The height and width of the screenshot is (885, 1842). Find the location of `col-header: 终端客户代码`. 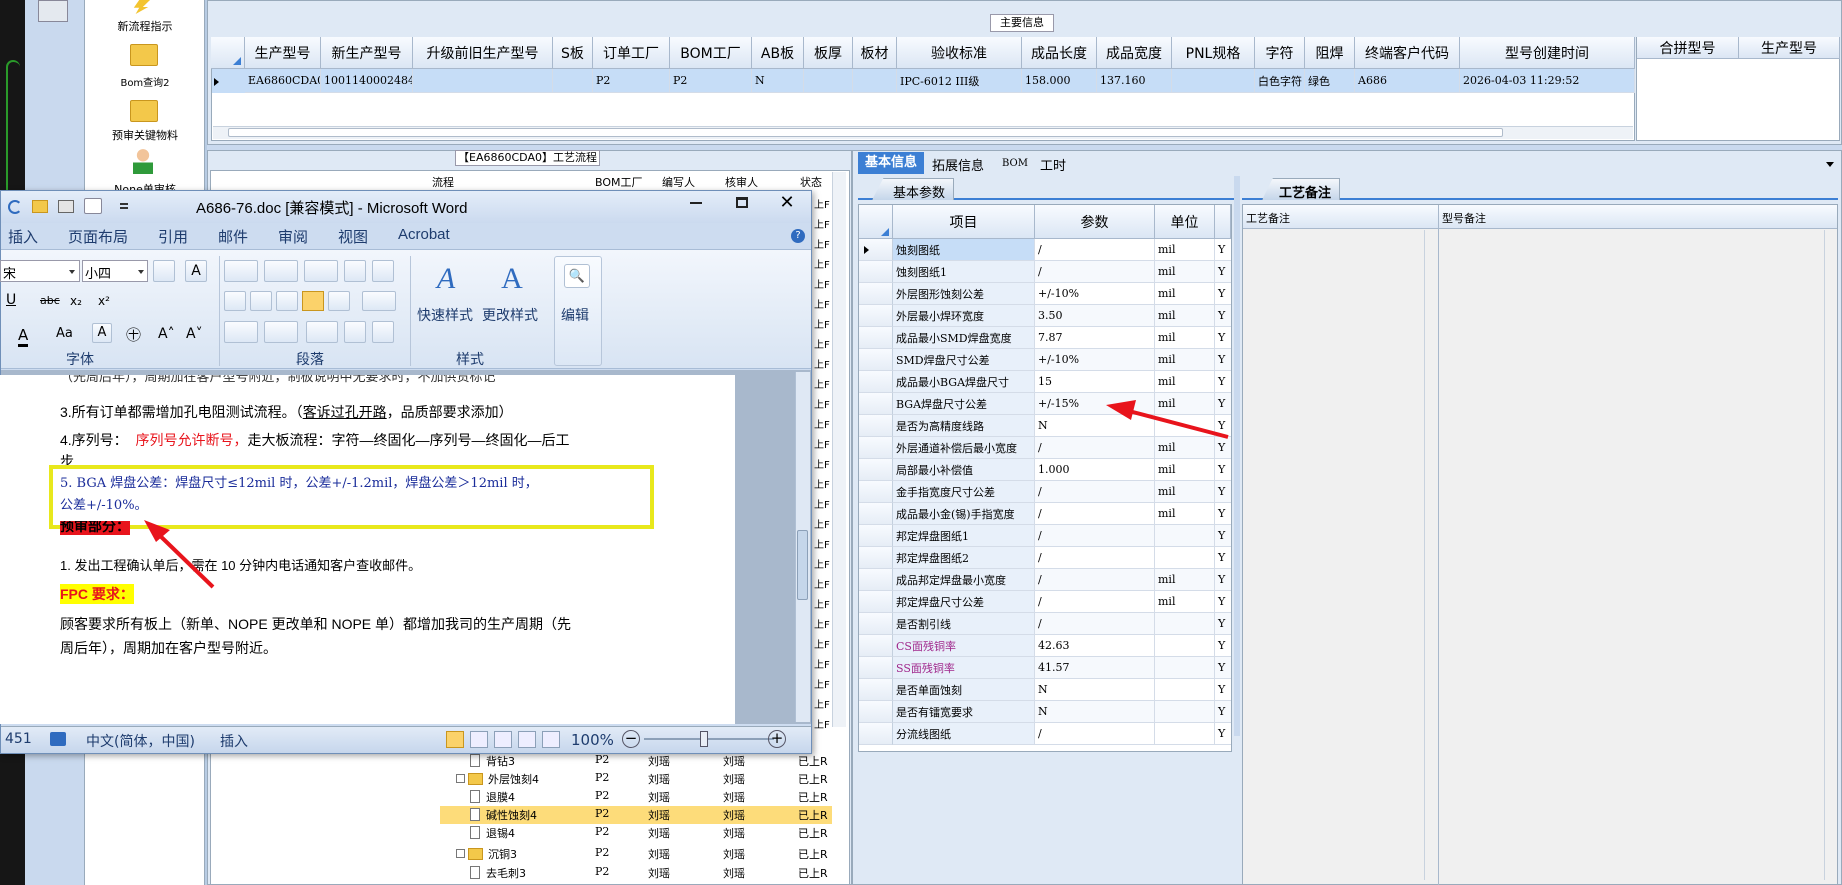

col-header: 终端客户代码 is located at coordinates (1407, 53).